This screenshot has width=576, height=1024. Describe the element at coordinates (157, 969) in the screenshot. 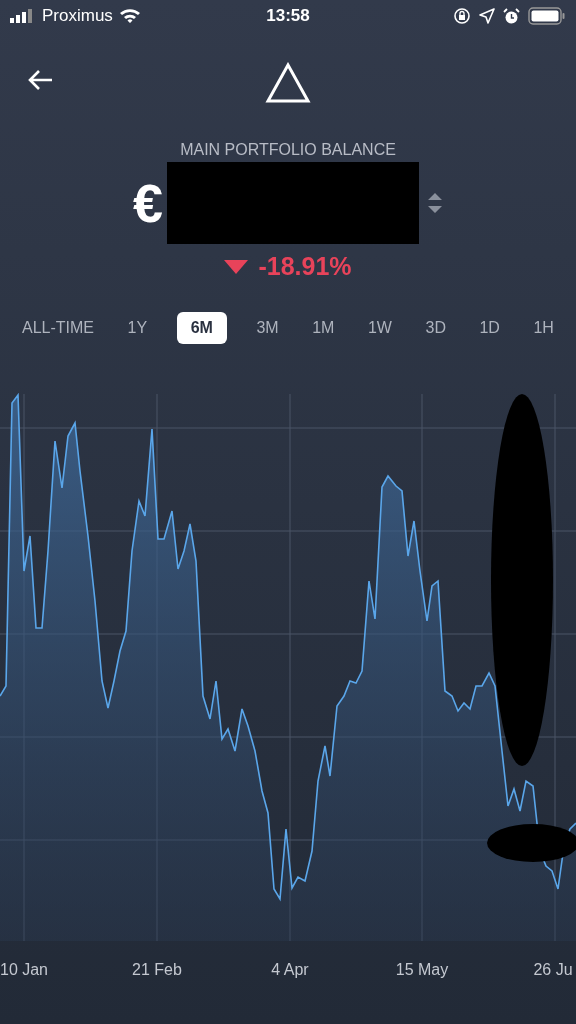

I see `x-axis-label: 21 Feb` at that location.